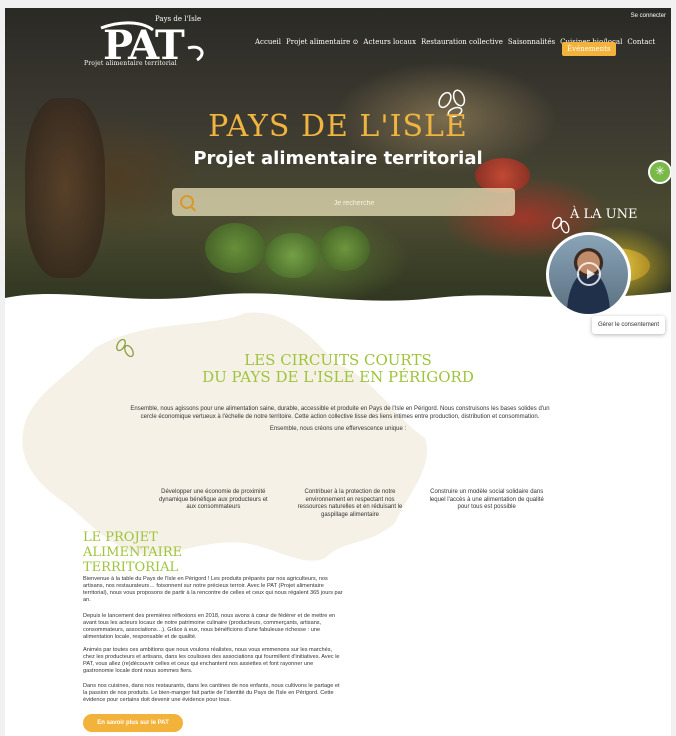  What do you see at coordinates (133, 723) in the screenshot?
I see `learn-more-button: En savoir plus sur le PAT` at bounding box center [133, 723].